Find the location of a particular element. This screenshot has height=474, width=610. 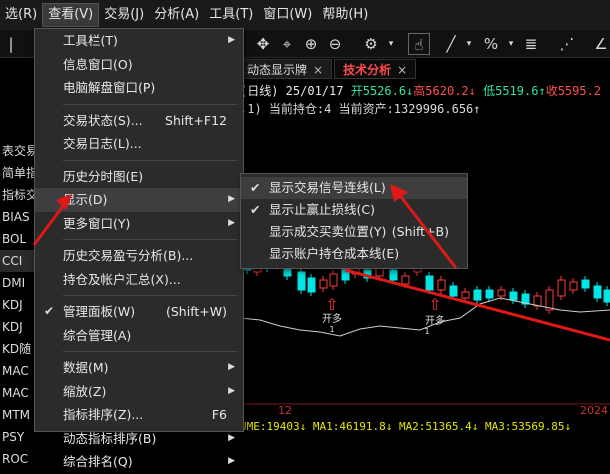

menubar-item: 帮助(H) is located at coordinates (345, 15).